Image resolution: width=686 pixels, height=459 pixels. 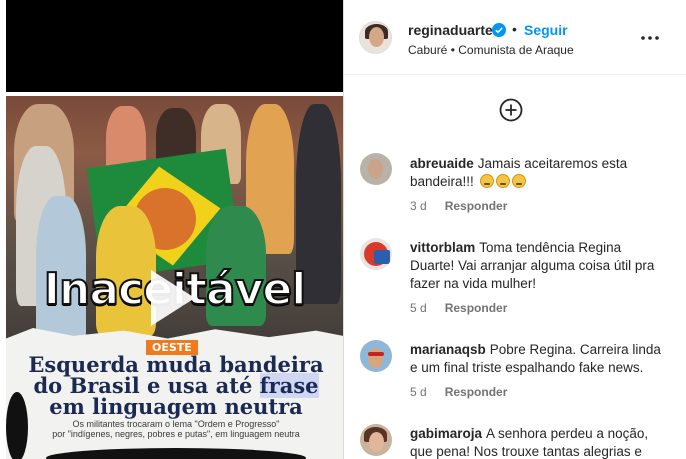 I want to click on comment-line: fazer na vida mulher!, so click(x=473, y=283).